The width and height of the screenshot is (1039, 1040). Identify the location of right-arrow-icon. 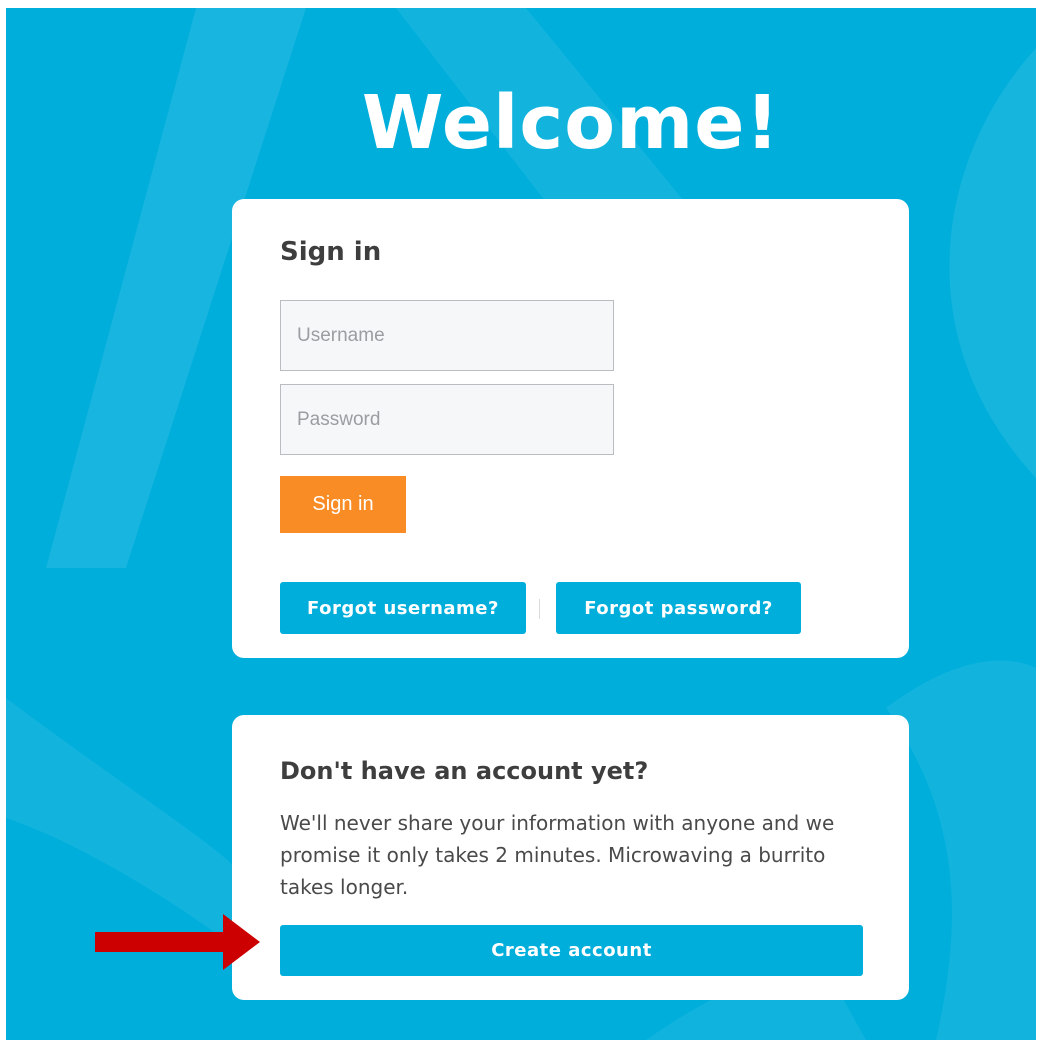
(177, 942).